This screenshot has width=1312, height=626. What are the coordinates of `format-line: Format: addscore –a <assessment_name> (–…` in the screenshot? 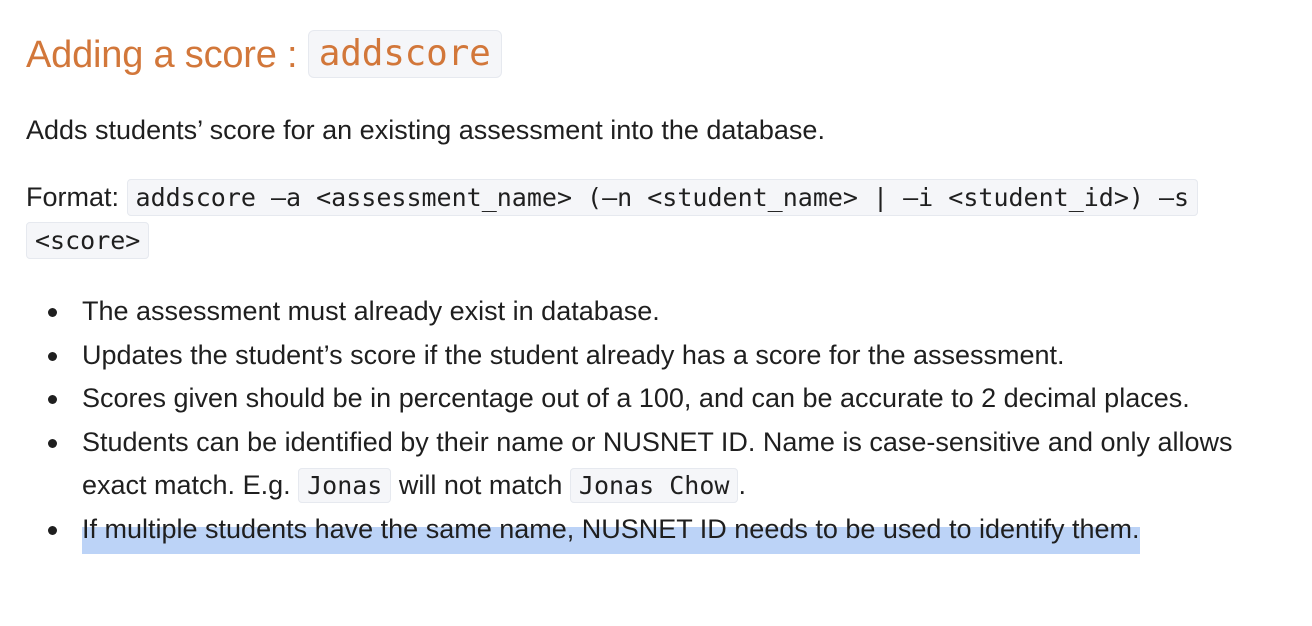 It's located at (657, 219).